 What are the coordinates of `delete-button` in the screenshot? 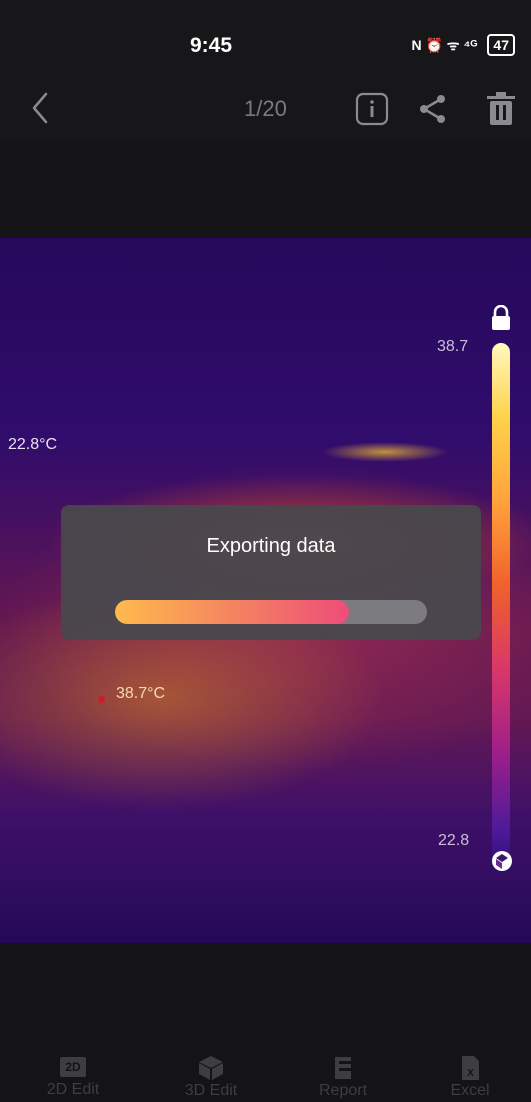 It's located at (501, 109).